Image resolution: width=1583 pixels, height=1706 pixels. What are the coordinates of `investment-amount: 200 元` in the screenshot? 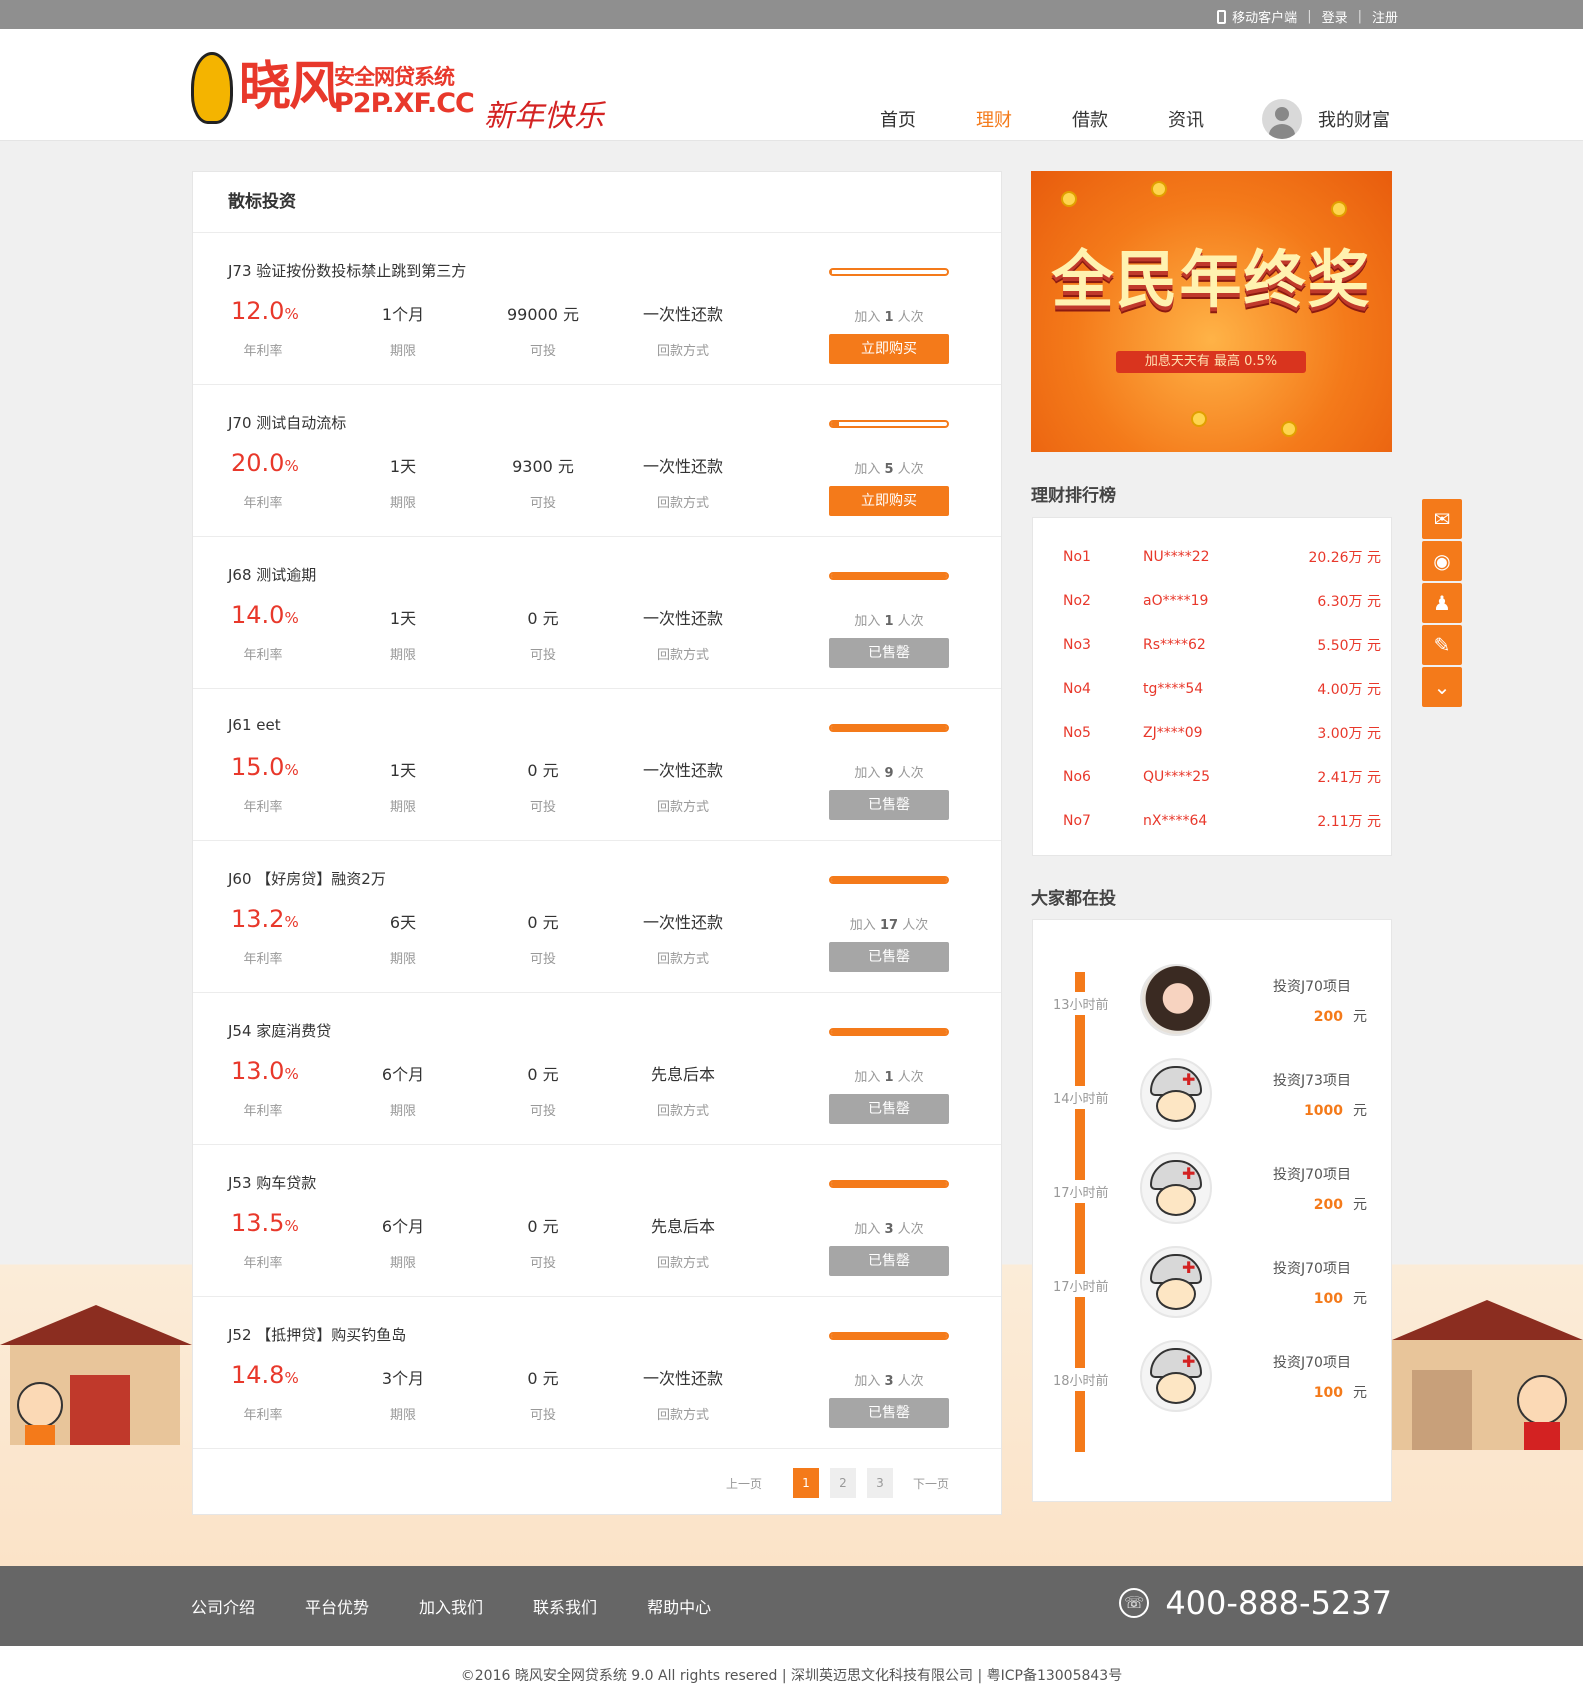 It's located at (1329, 1204).